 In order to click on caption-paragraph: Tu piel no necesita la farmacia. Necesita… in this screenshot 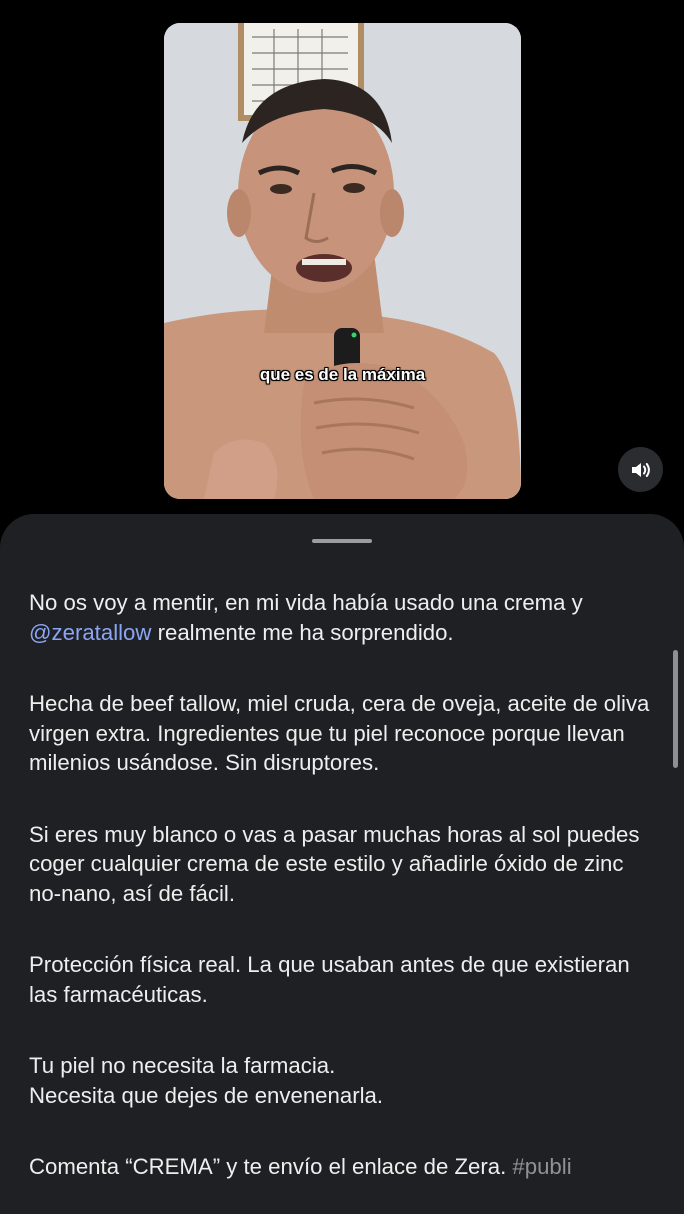, I will do `click(341, 1080)`.